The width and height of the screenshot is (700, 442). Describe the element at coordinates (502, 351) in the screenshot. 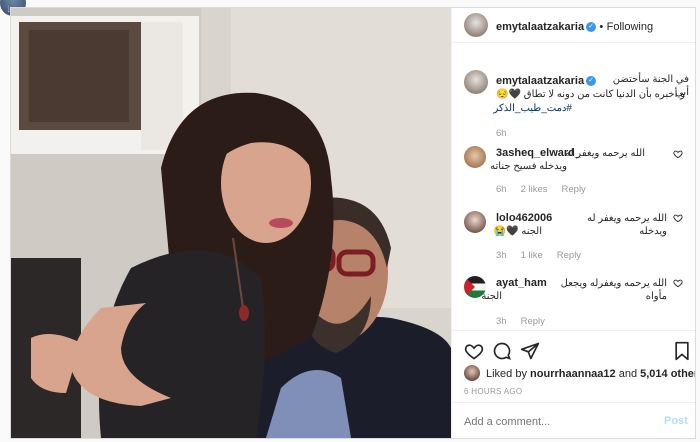

I see `comment-bubble-icon` at that location.